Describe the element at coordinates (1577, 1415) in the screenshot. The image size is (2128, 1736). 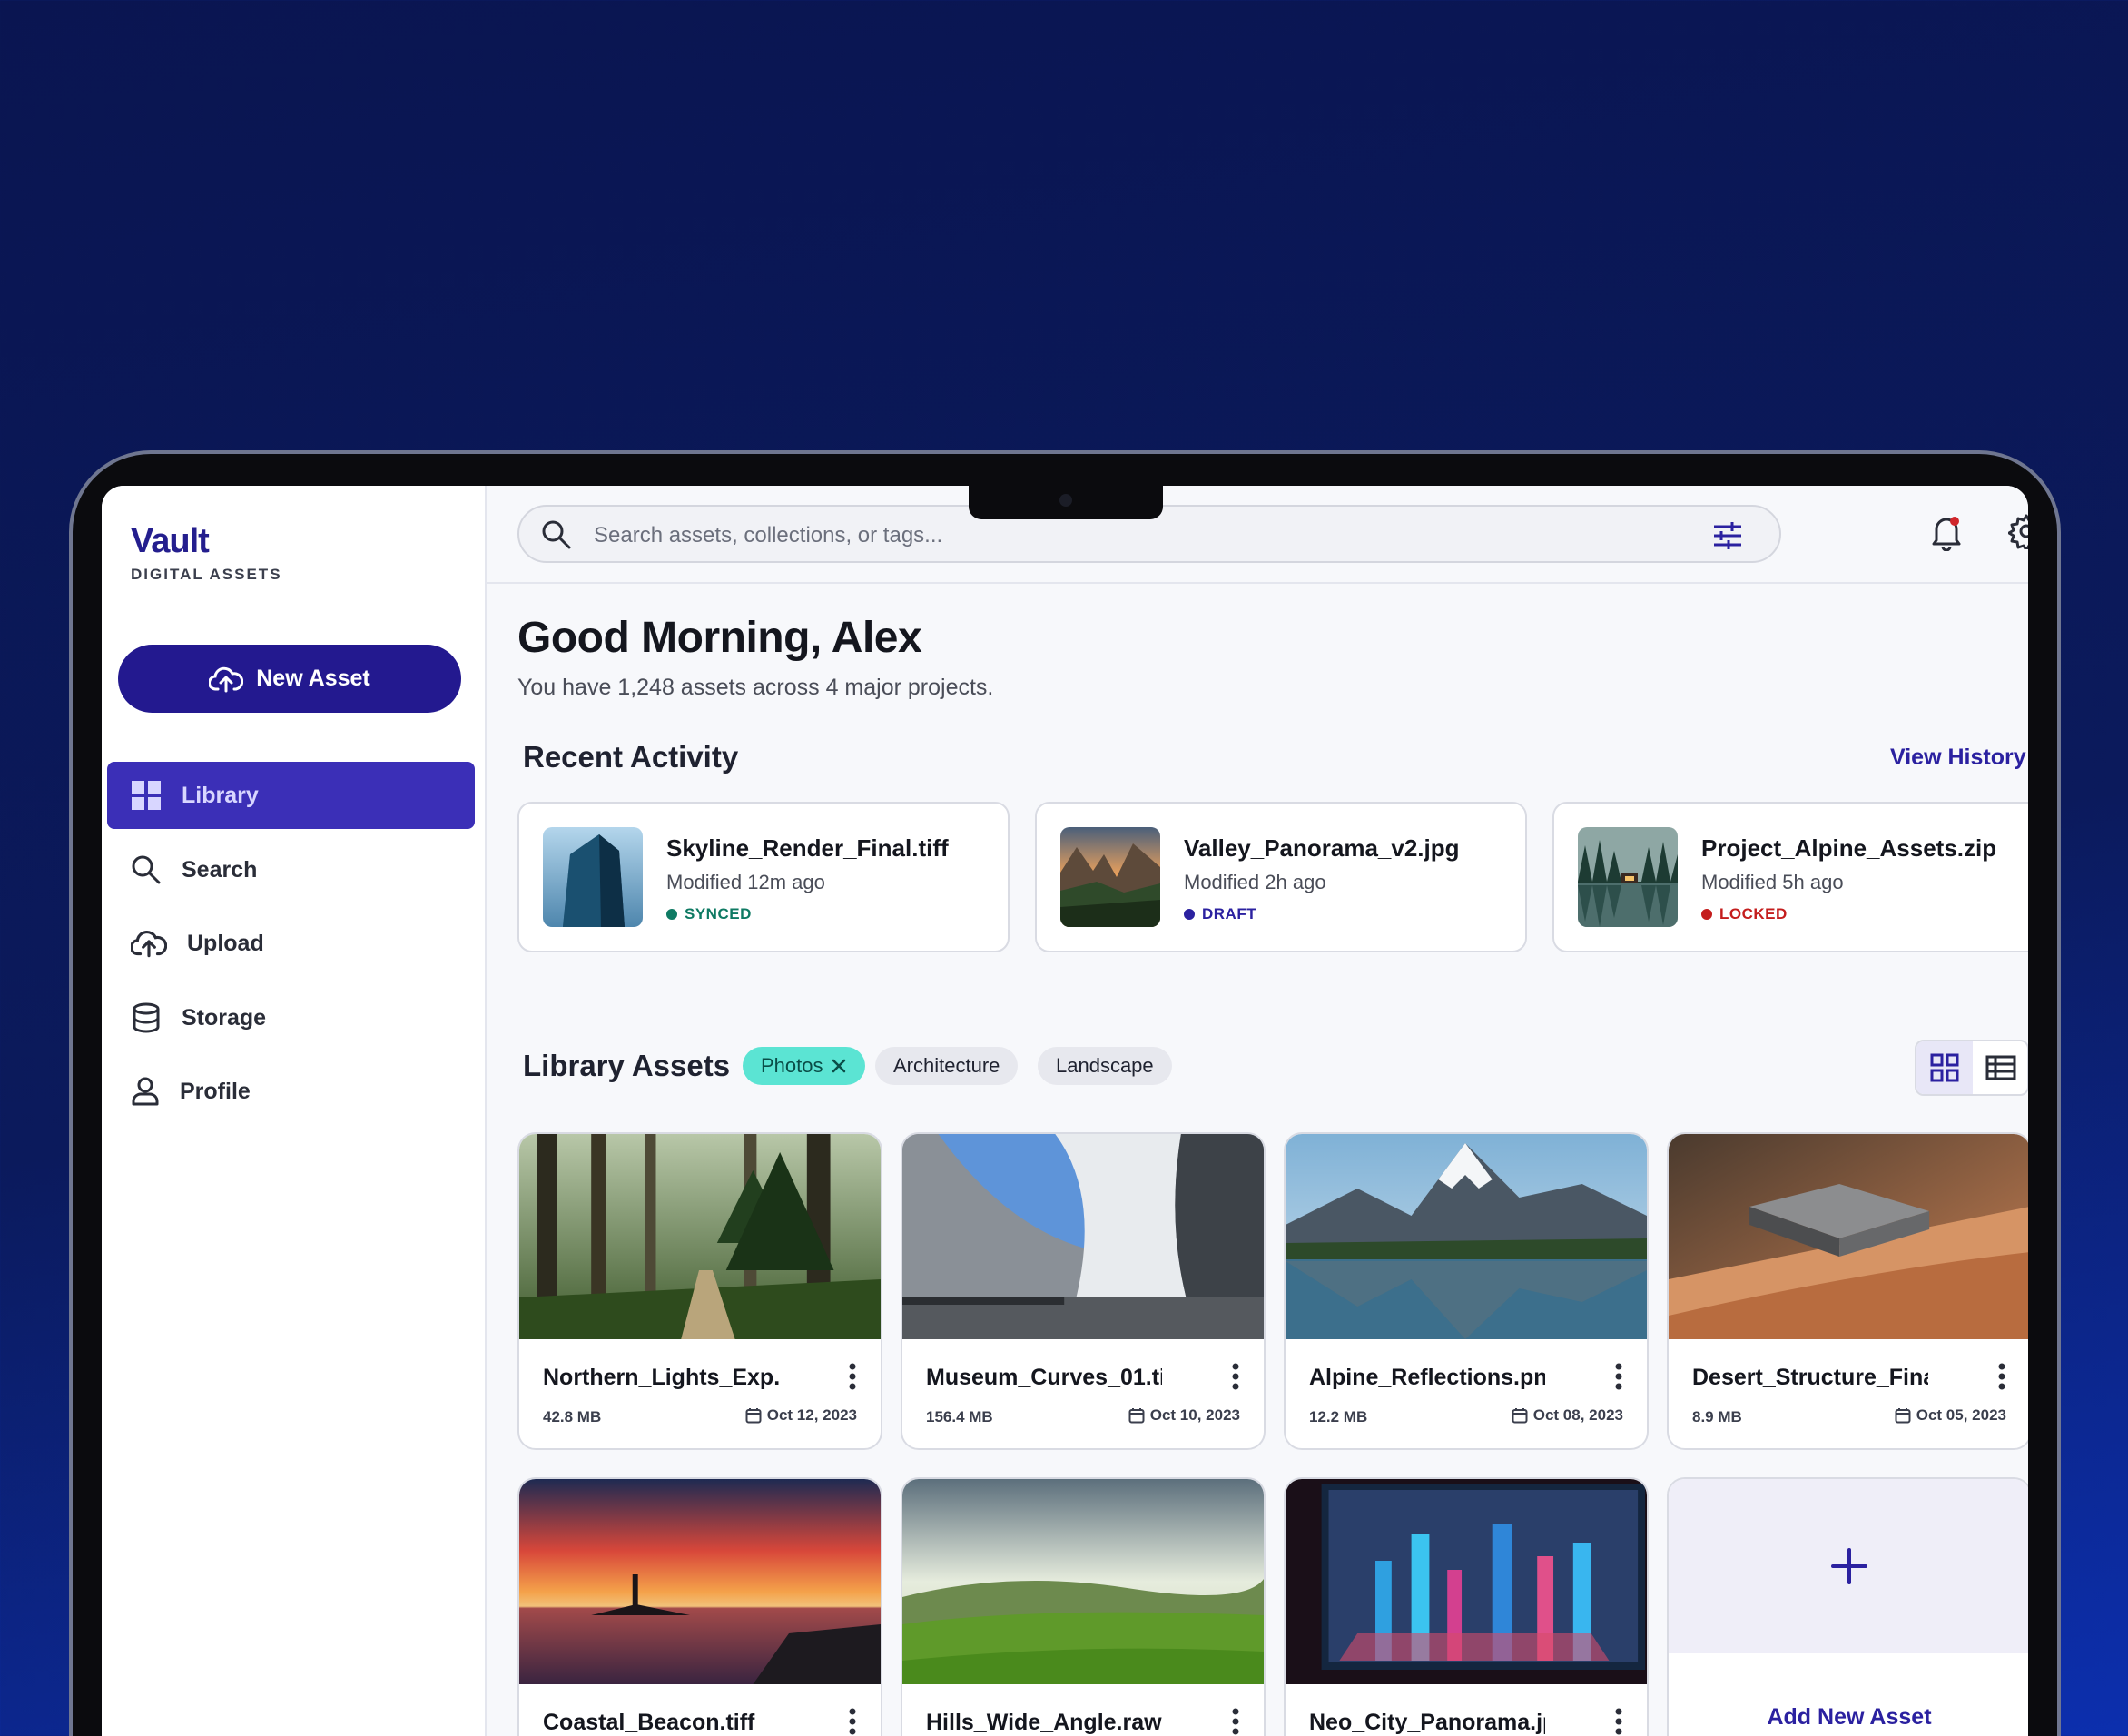
I see `asset-date-label: Oct 08, 2023` at that location.